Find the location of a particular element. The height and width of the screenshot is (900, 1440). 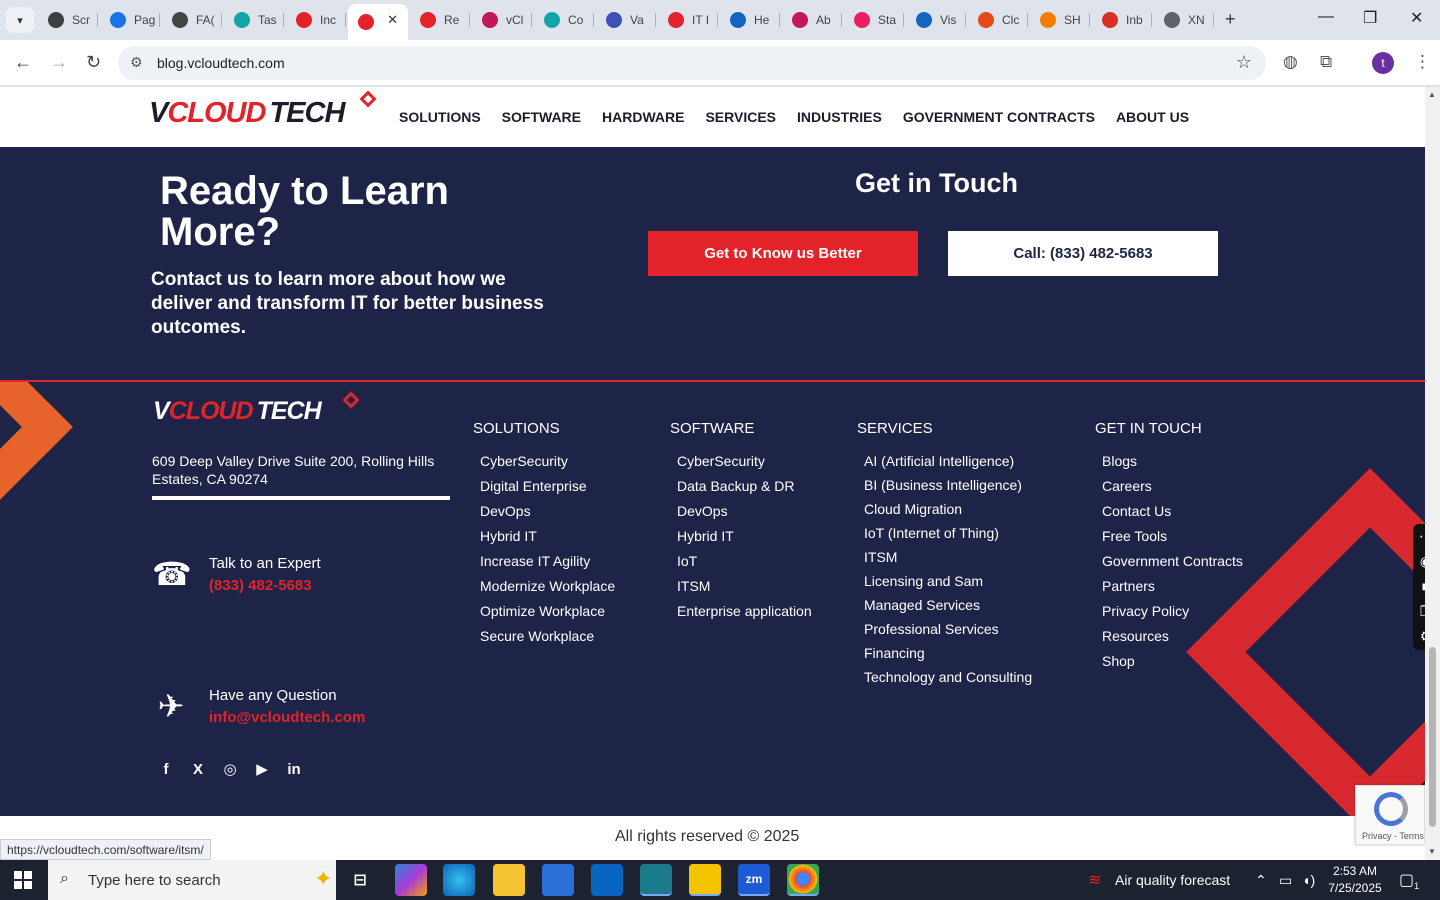

footer-link: Government Contracts is located at coordinates (1172, 565).